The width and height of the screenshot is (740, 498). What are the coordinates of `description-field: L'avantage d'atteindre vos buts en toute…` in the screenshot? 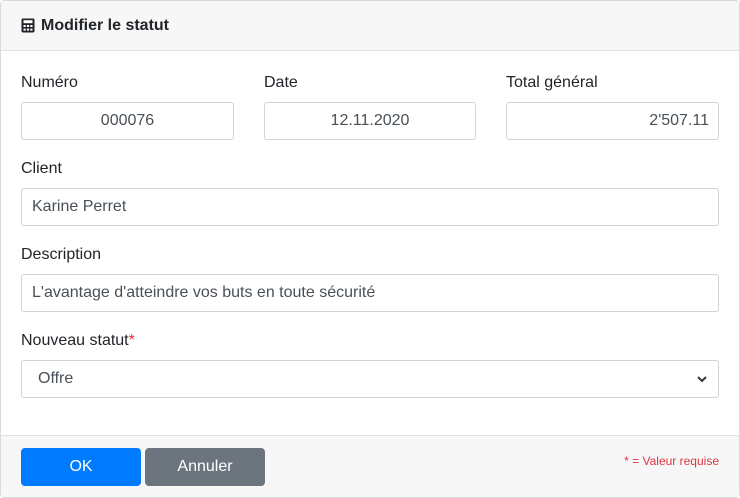 It's located at (370, 293).